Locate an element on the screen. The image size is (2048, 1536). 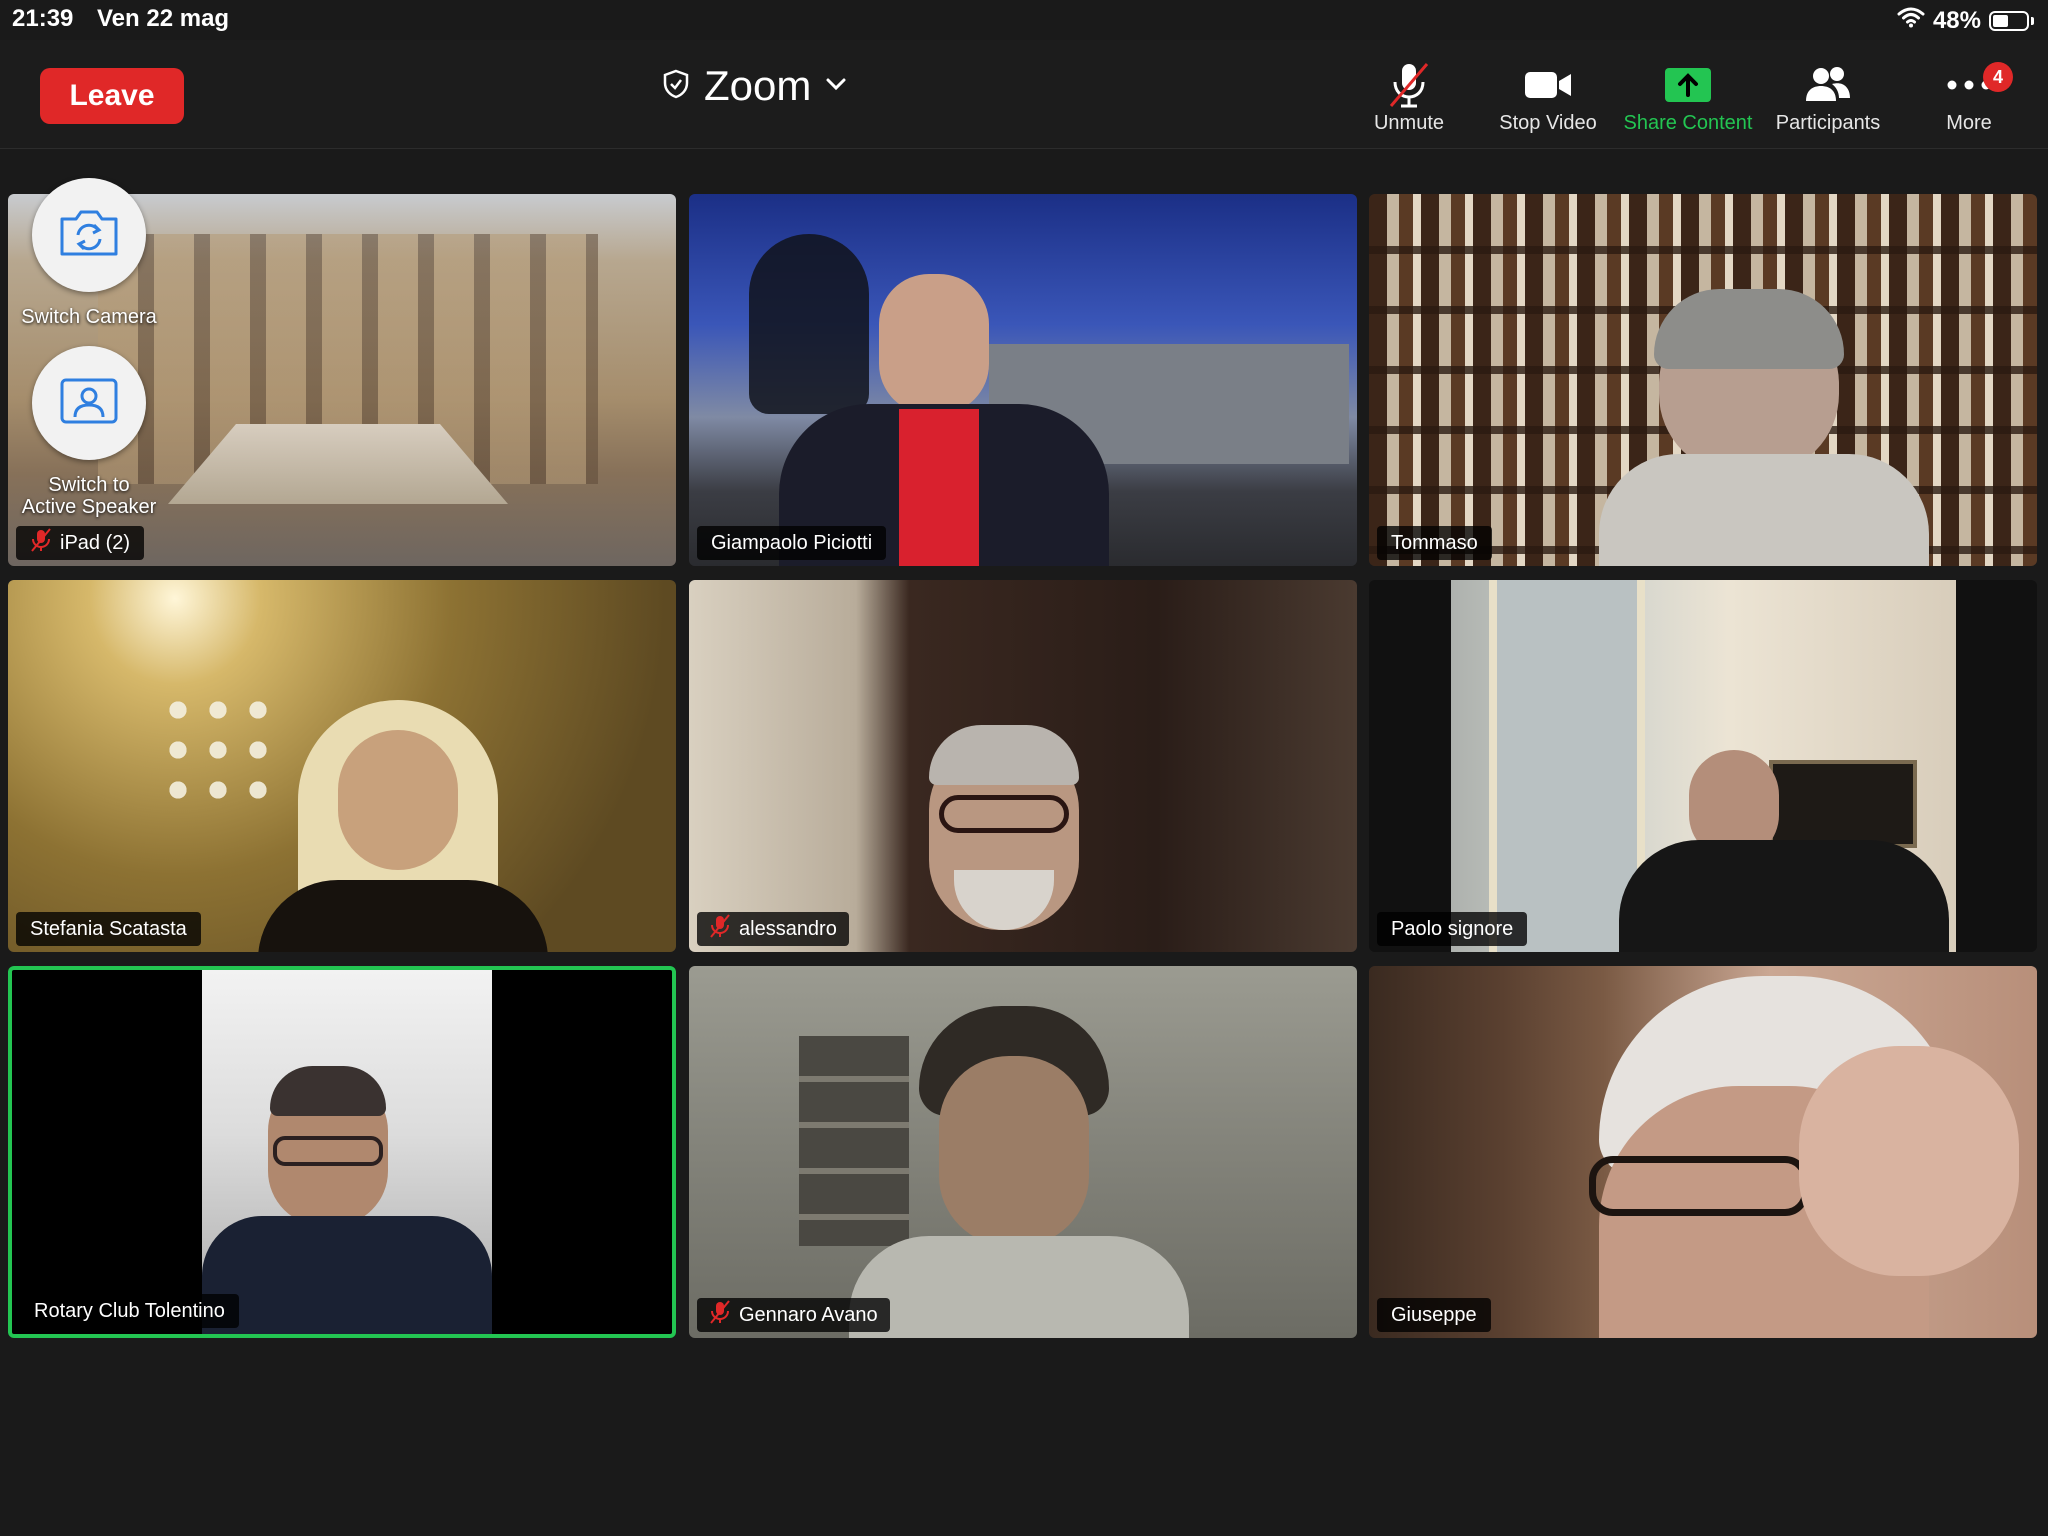
more-button: More 4 is located at coordinates (1969, 96).